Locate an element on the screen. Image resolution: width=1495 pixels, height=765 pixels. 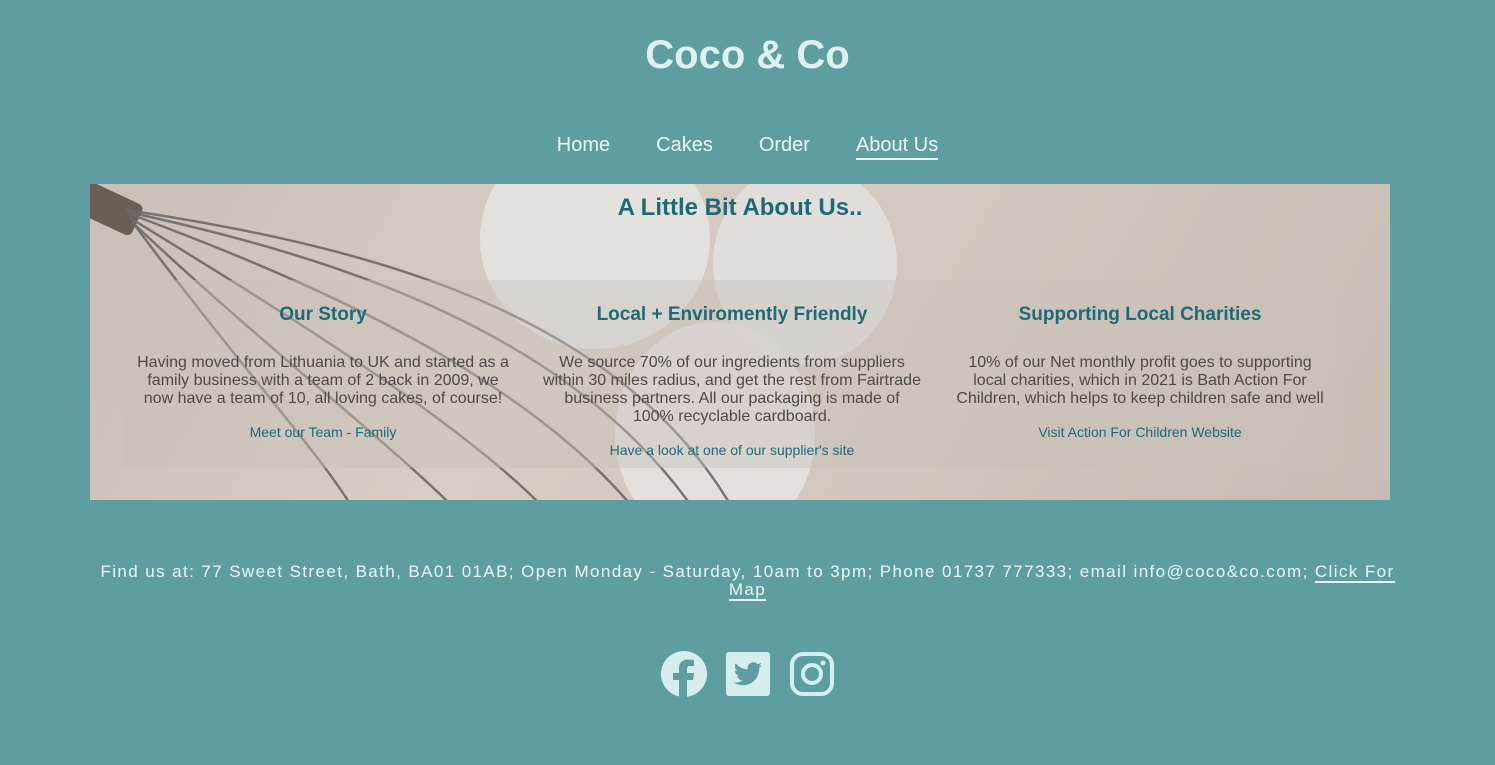
site-title: Coco & Co is located at coordinates (747, 55).